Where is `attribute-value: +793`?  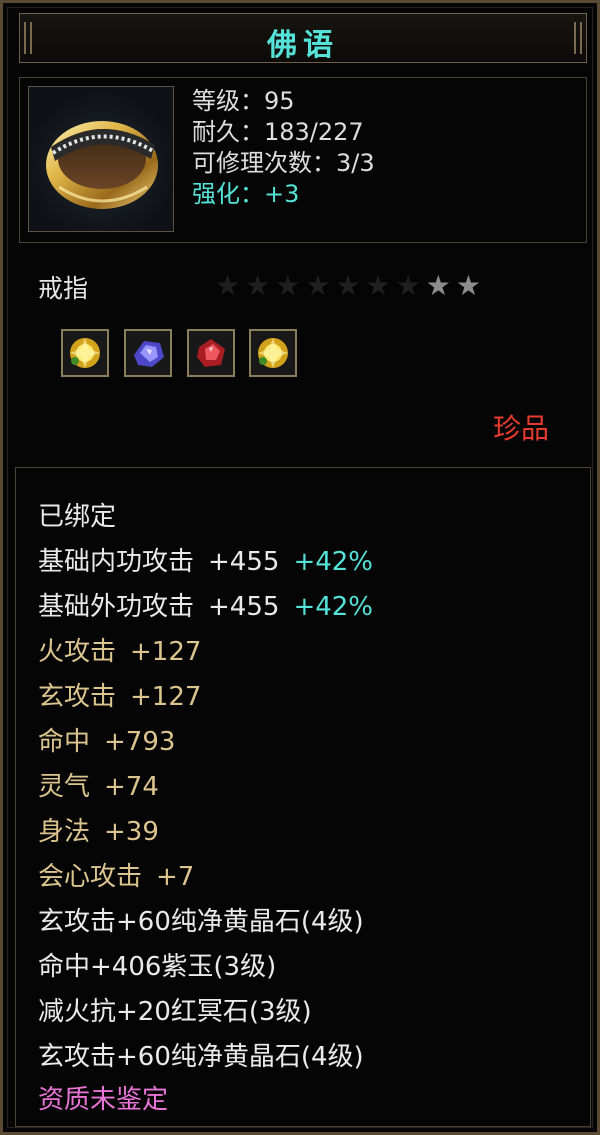 attribute-value: +793 is located at coordinates (140, 742).